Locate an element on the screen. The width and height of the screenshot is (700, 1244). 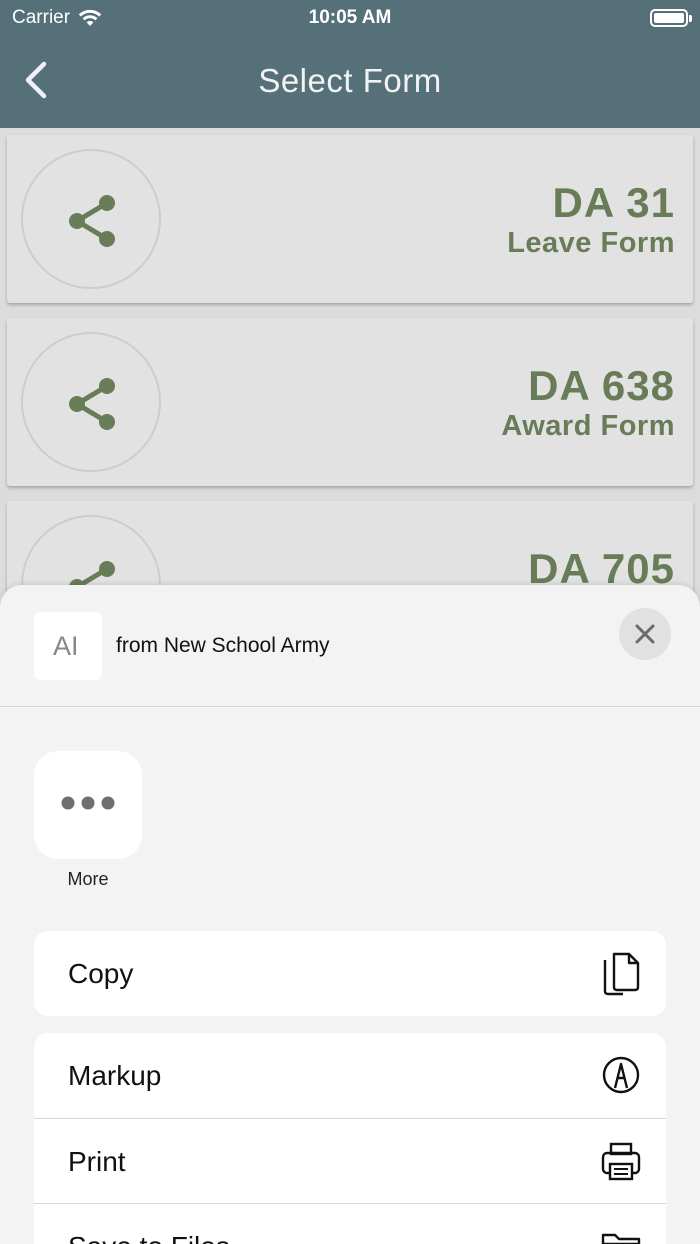
status-time: 10:05 AM is located at coordinates (350, 17).